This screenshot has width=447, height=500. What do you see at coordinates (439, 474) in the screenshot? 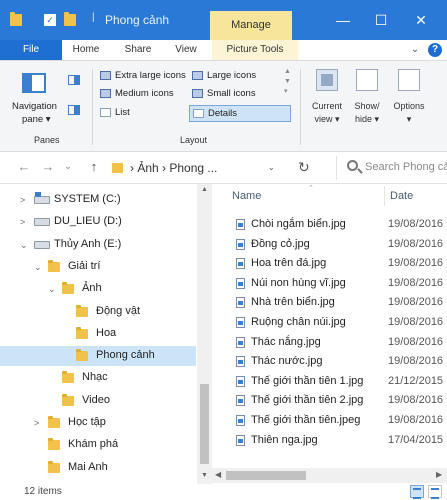
I see `scroll-right-icon: ▶` at bounding box center [439, 474].